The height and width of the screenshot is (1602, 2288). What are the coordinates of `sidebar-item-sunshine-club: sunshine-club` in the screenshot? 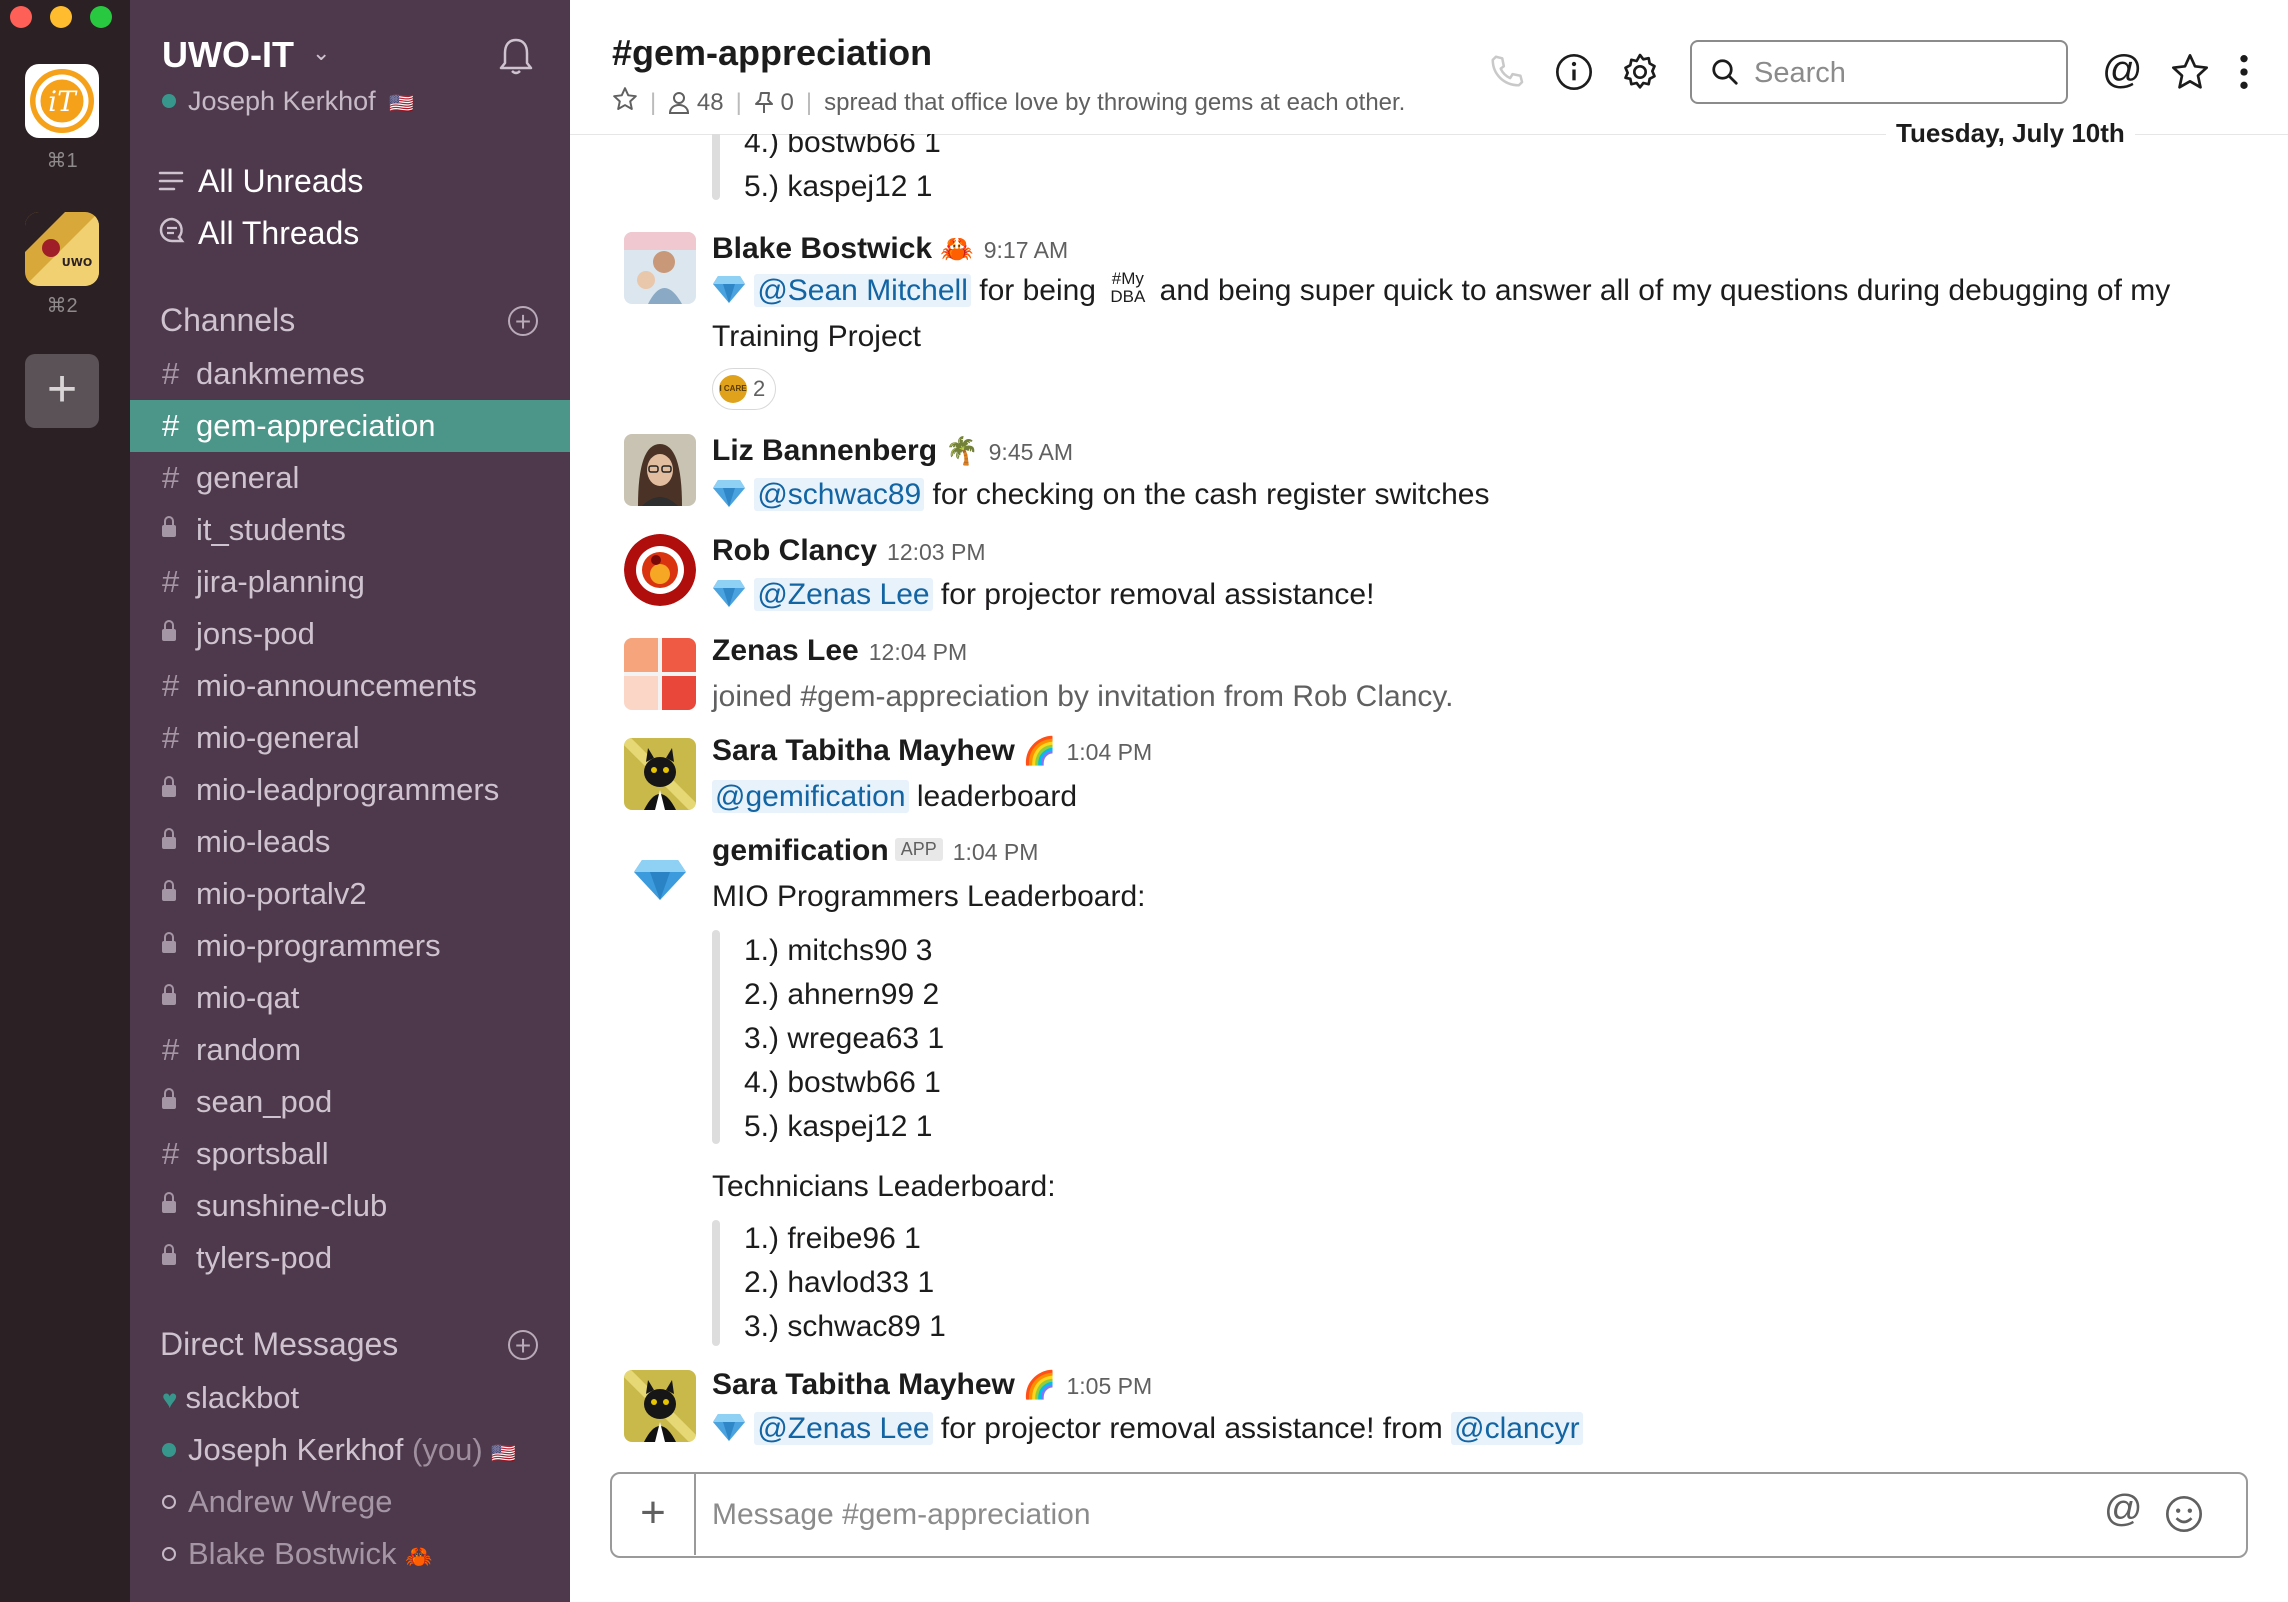 It's located at (350, 1206).